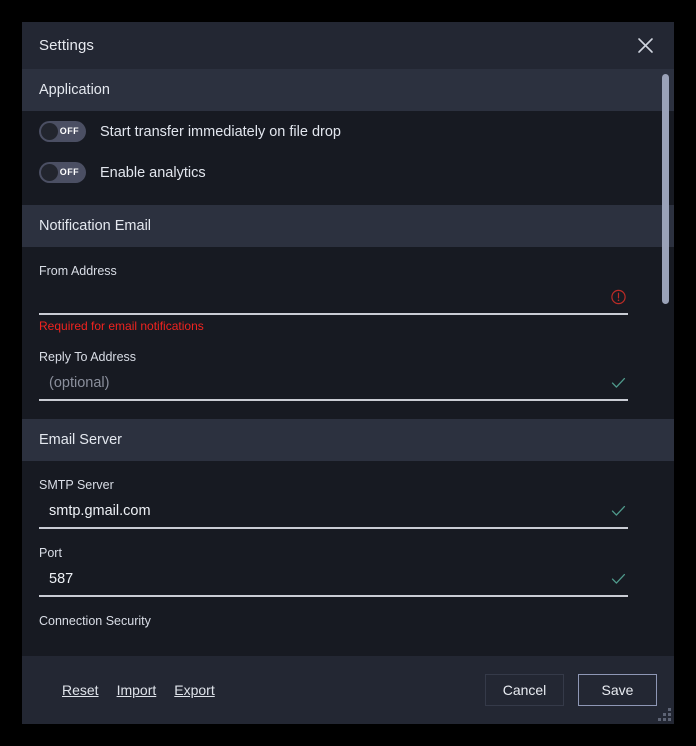 Image resolution: width=696 pixels, height=746 pixels. What do you see at coordinates (348, 90) in the screenshot?
I see `section-header-application: Application` at bounding box center [348, 90].